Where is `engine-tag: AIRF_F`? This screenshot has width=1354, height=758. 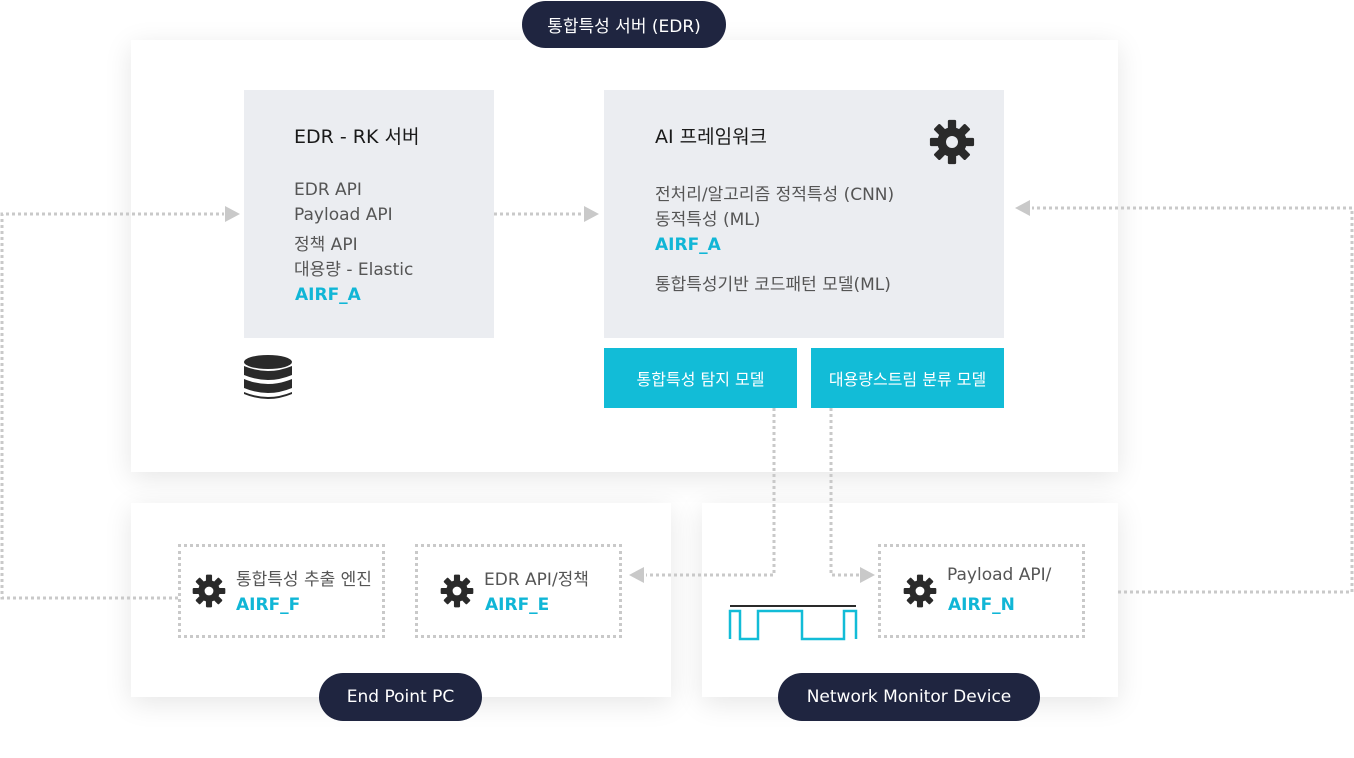 engine-tag: AIRF_F is located at coordinates (268, 605).